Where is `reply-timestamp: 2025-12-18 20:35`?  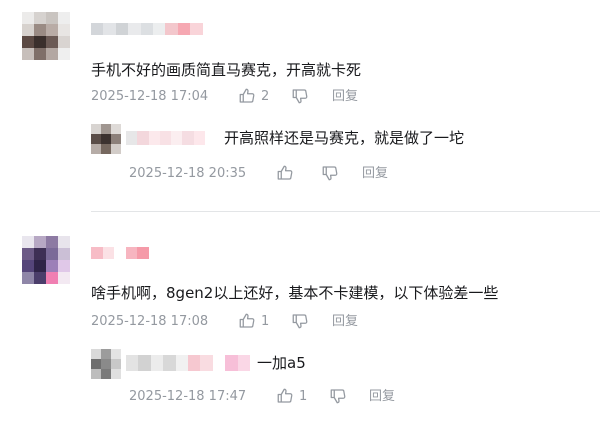
reply-timestamp: 2025-12-18 20:35 is located at coordinates (188, 173).